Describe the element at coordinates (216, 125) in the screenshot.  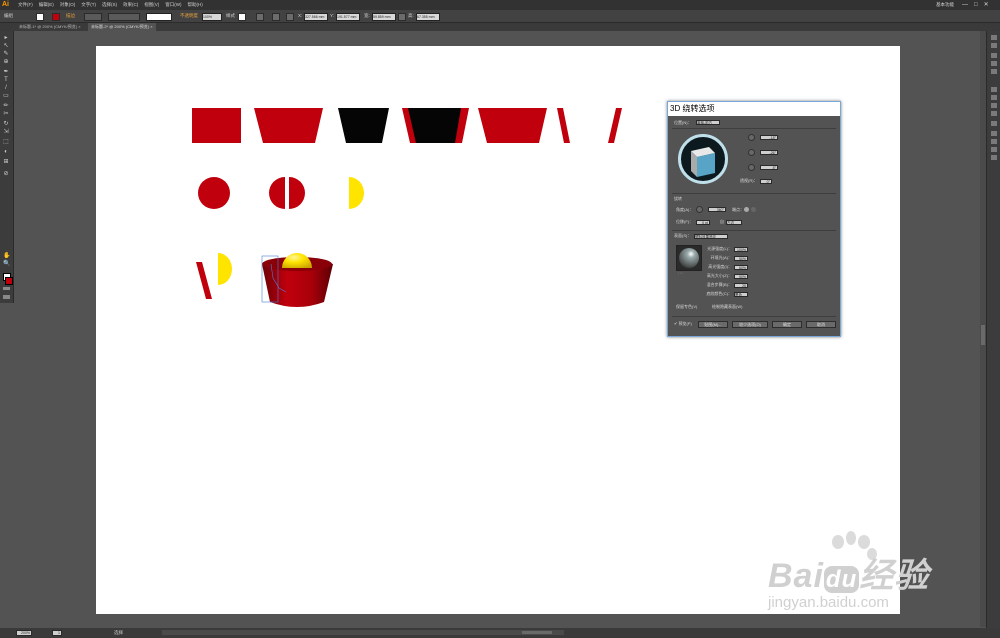
I see `red-rectangle-shape` at that location.